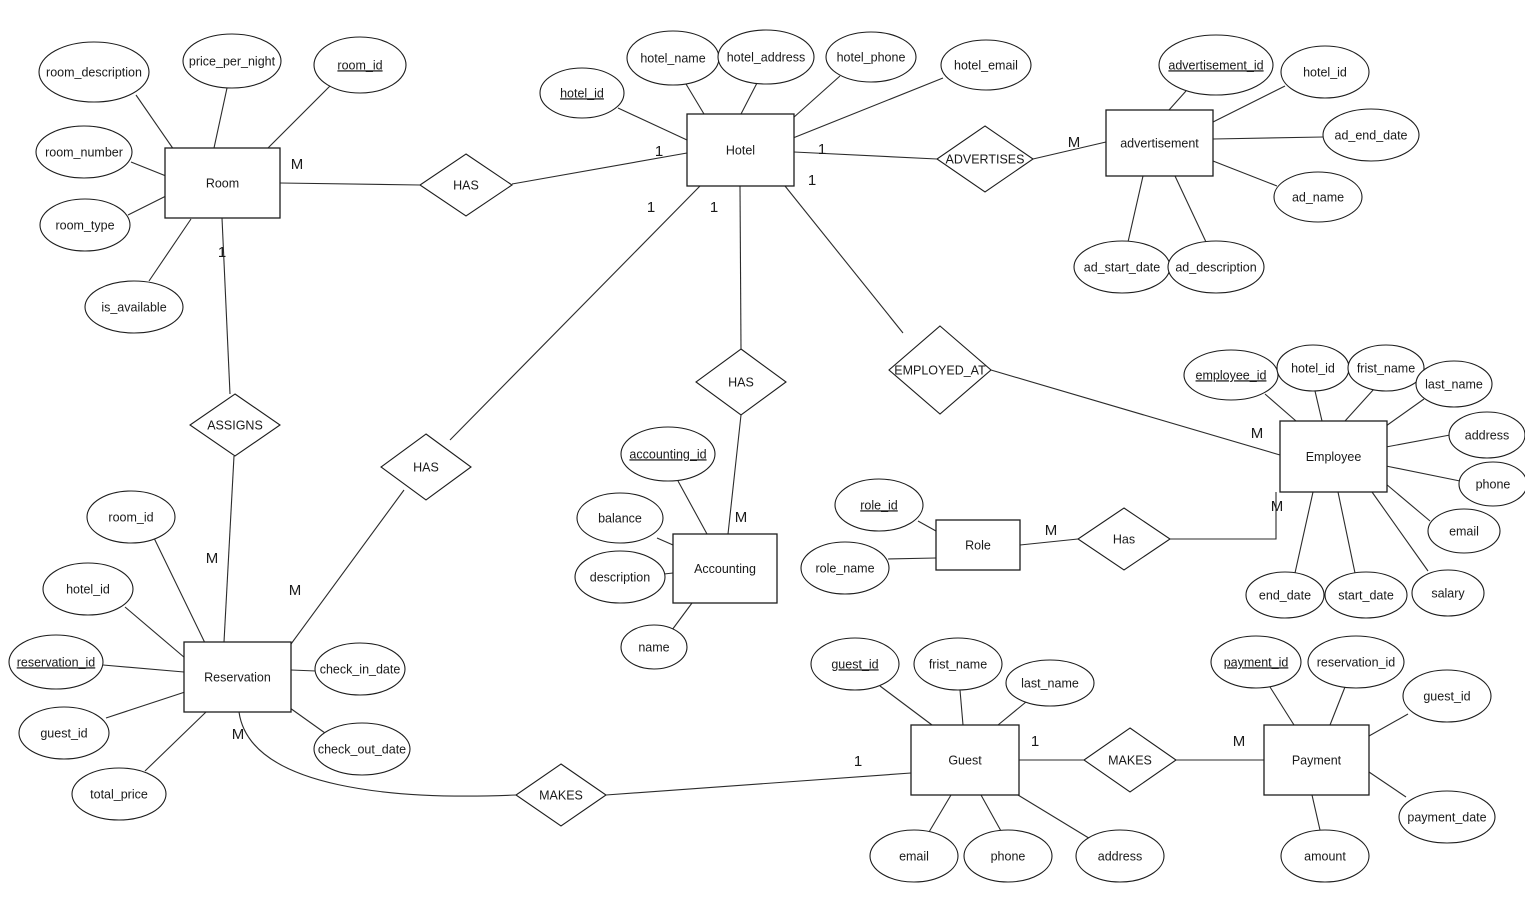 The width and height of the screenshot is (1525, 908). Describe the element at coordinates (222, 183) in the screenshot. I see `entity-room: Room` at that location.